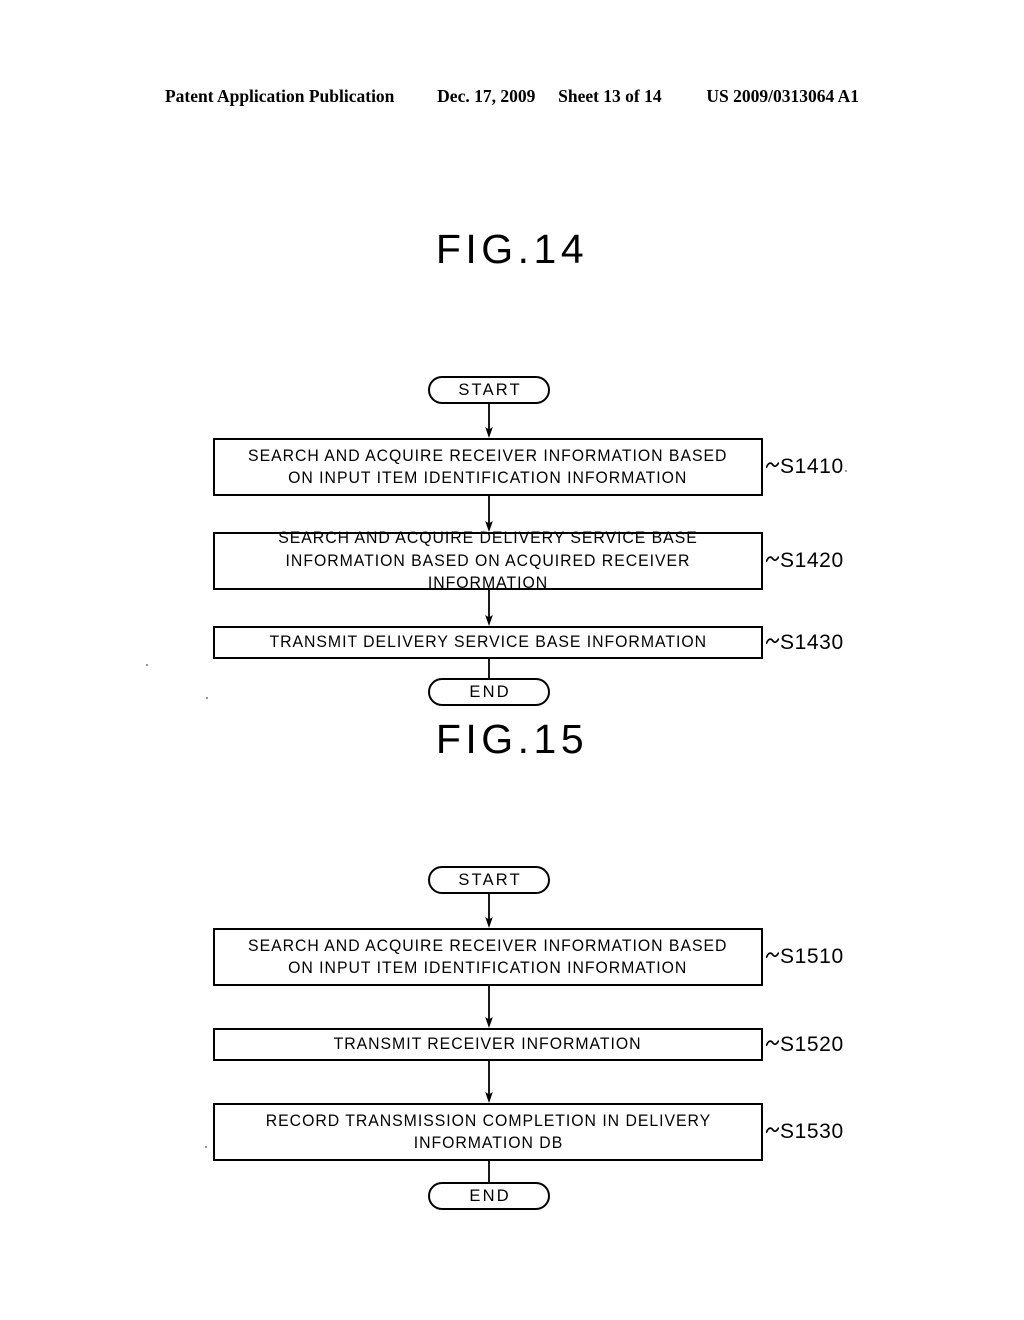 This screenshot has height=1320, width=1024. What do you see at coordinates (489, 421) in the screenshot?
I see `figure-14-connector-start-to-step1` at bounding box center [489, 421].